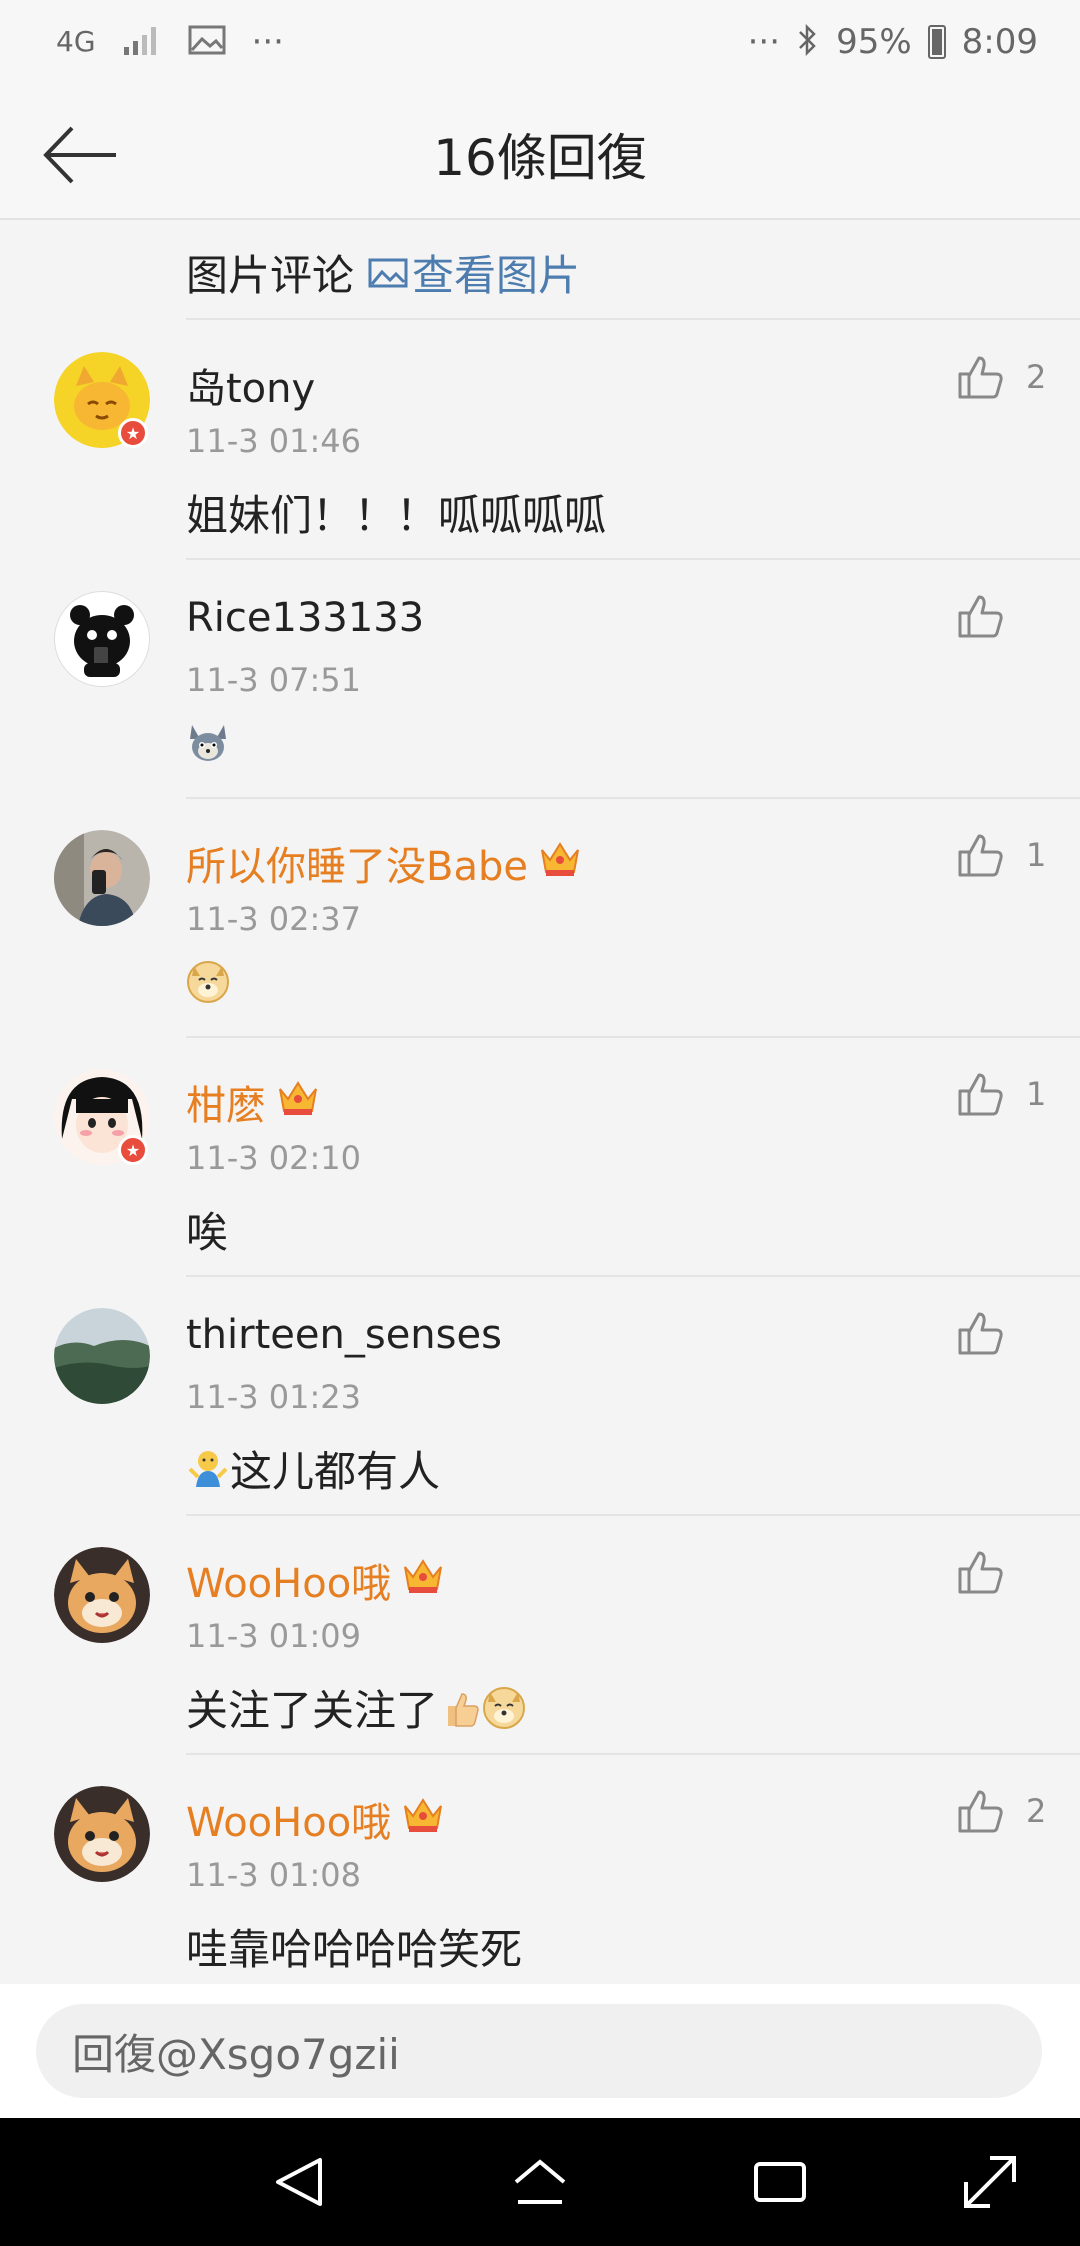  Describe the element at coordinates (207, 1232) in the screenshot. I see `comment-text: 唉` at that location.